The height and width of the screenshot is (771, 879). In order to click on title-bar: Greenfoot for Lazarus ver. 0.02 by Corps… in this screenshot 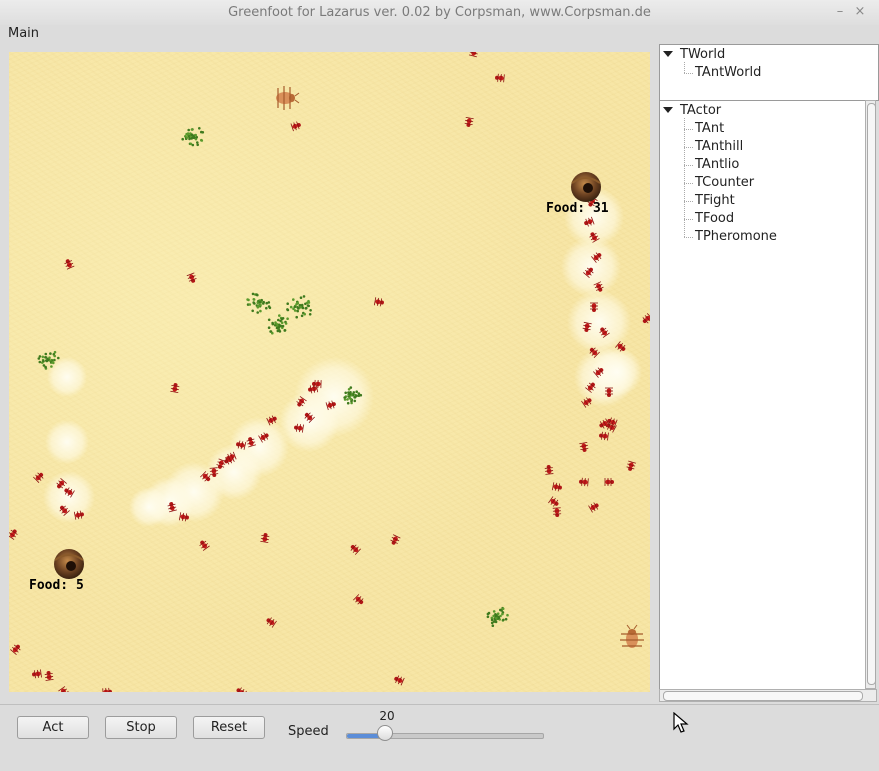, I will do `click(439, 13)`.